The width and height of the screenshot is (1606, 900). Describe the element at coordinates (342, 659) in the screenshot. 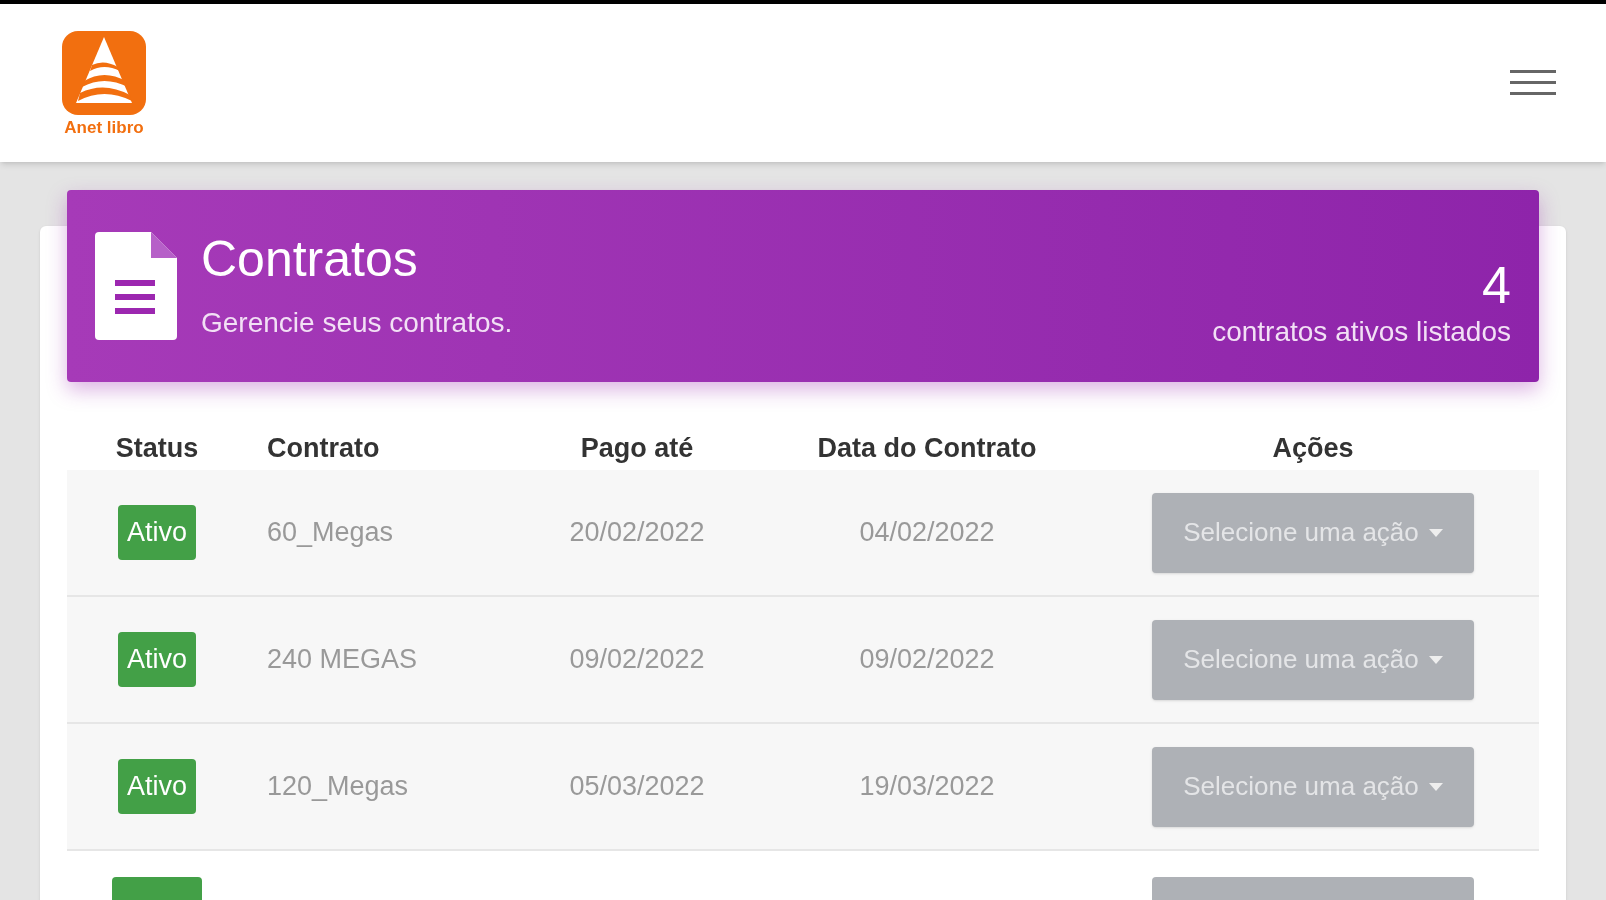

I see `table-cell: 240 MEGAS` at that location.